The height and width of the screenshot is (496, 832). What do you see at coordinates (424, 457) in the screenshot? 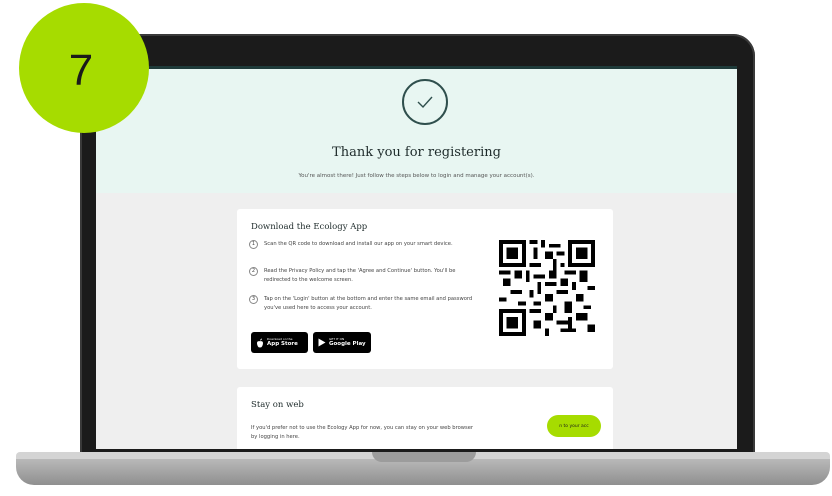
I see `laptop-notch` at bounding box center [424, 457].